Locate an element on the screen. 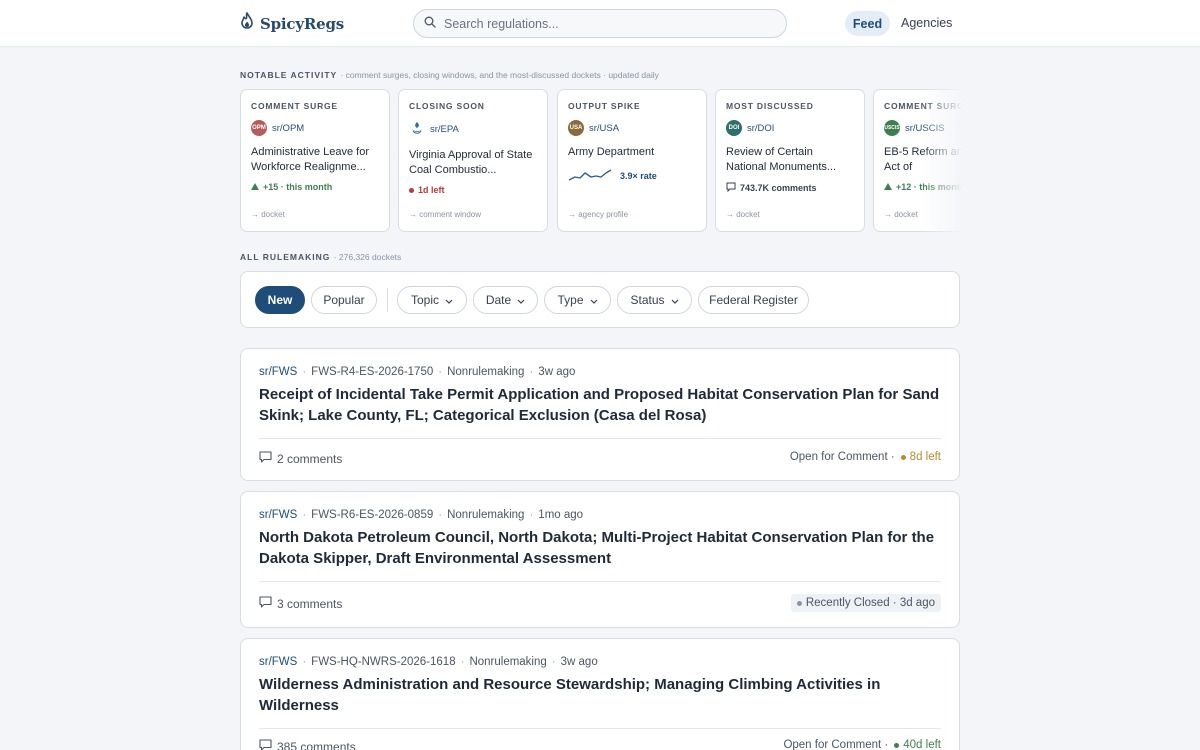 This screenshot has width=1200, height=750. docket-comments: 3 comments is located at coordinates (300, 603).